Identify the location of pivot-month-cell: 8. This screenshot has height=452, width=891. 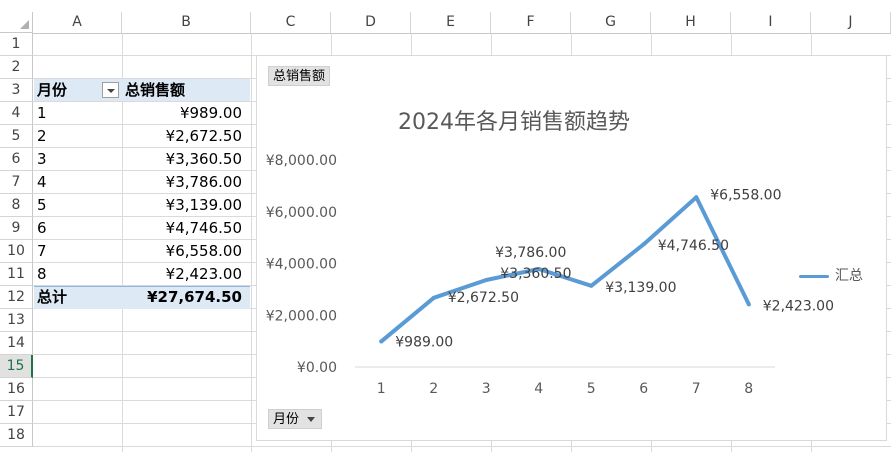
(42, 274).